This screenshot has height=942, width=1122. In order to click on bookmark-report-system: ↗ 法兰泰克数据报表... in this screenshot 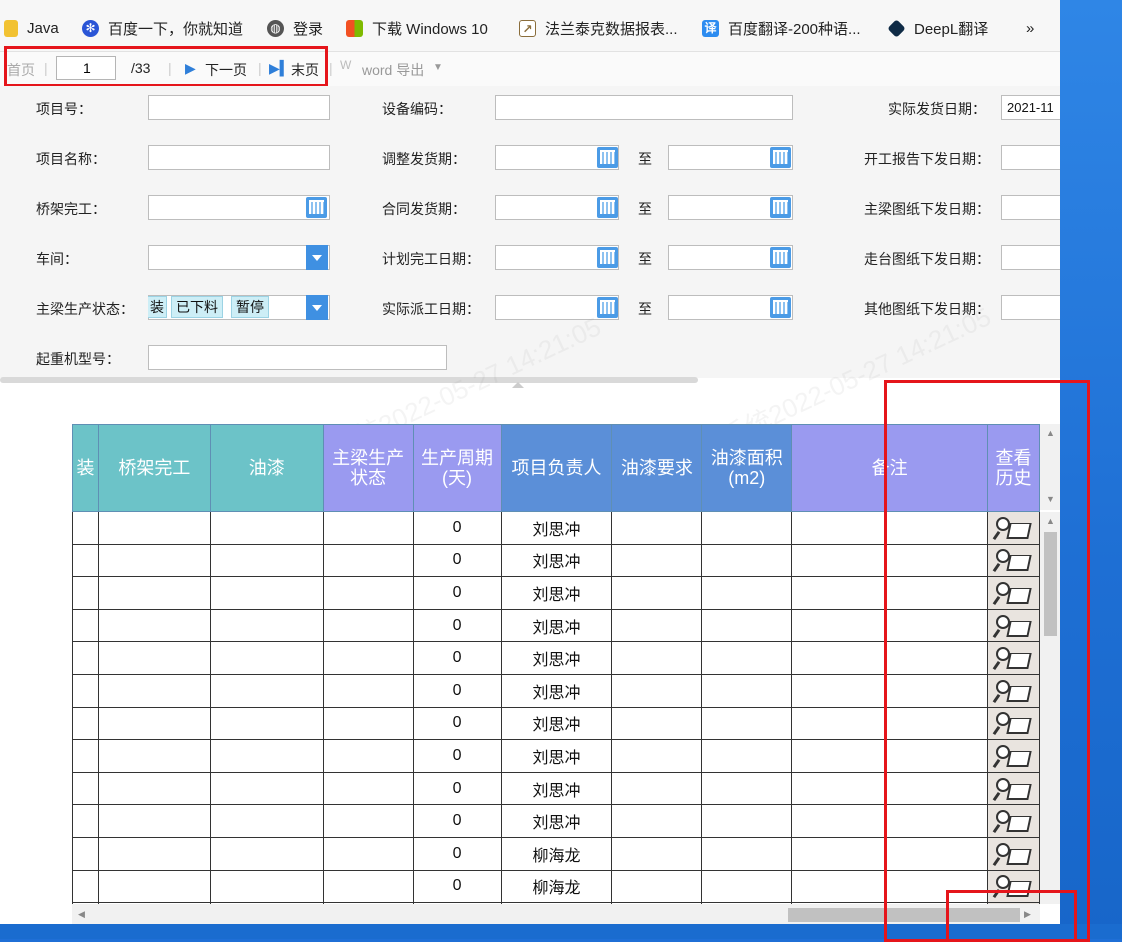, I will do `click(598, 28)`.